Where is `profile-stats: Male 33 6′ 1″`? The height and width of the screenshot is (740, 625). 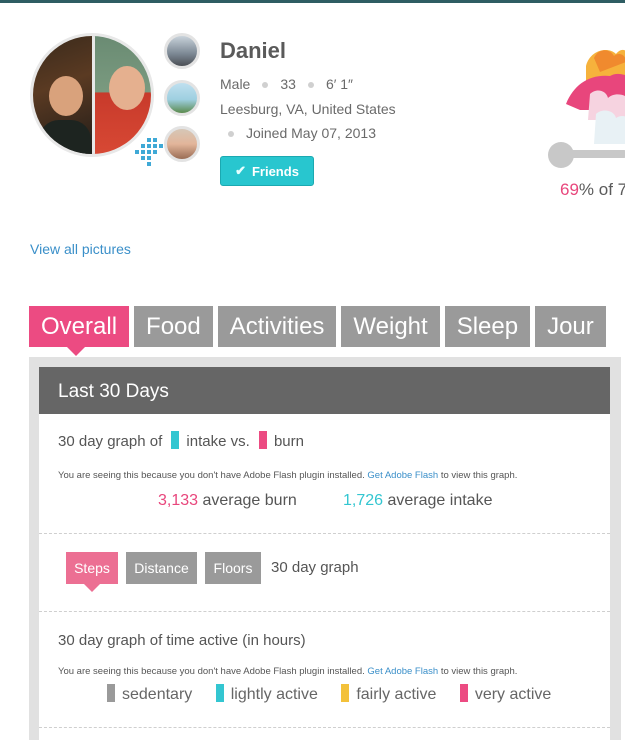 profile-stats: Male 33 6′ 1″ is located at coordinates (286, 84).